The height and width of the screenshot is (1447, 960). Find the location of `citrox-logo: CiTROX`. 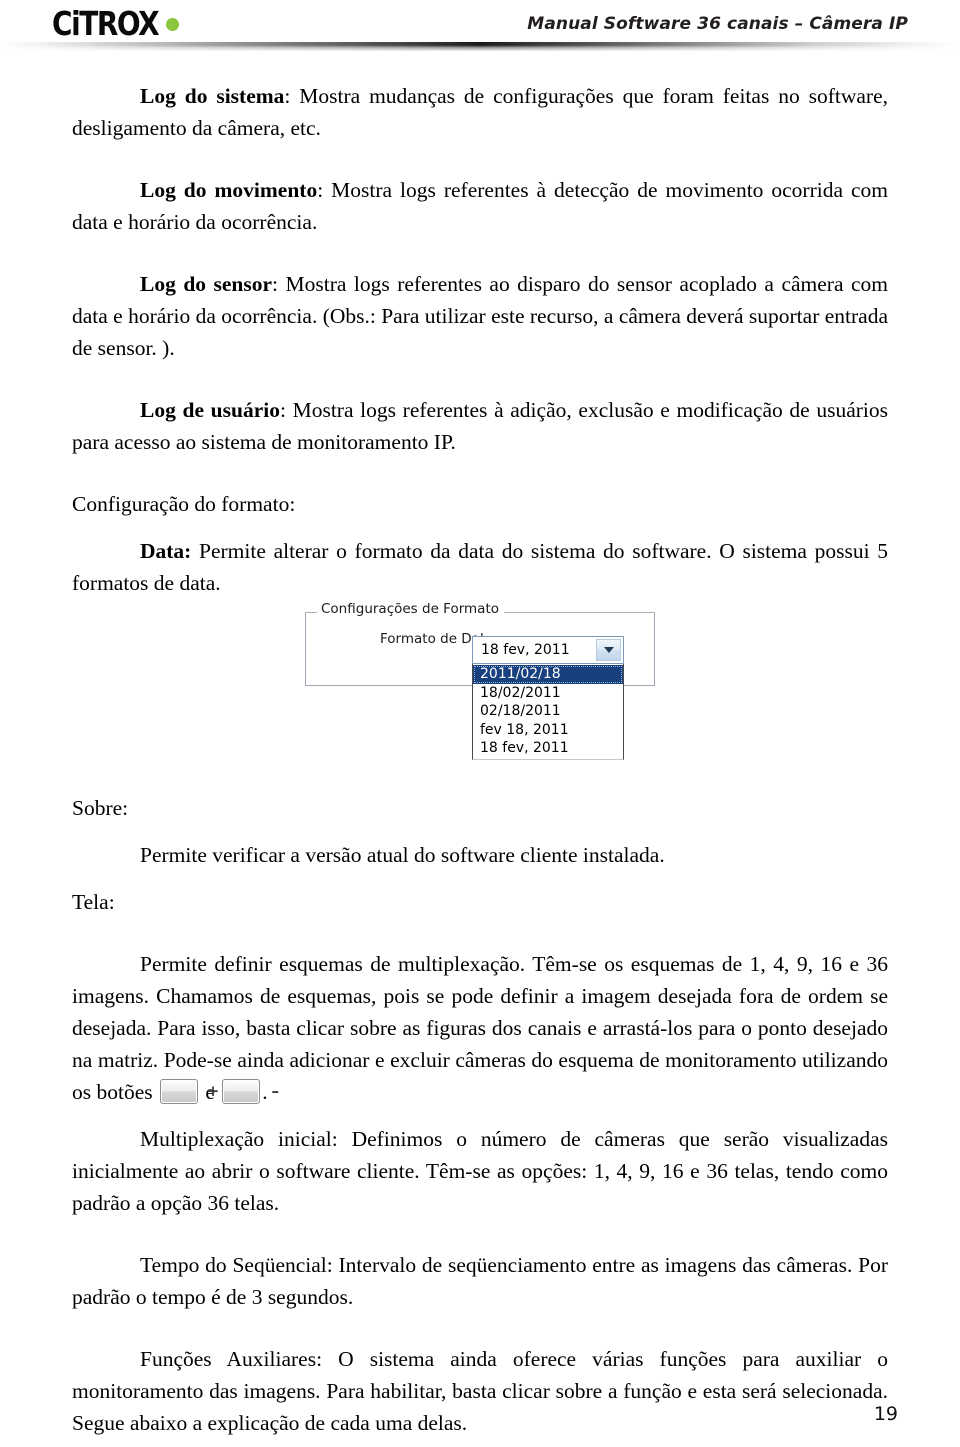

citrox-logo: CiTROX is located at coordinates (132, 23).